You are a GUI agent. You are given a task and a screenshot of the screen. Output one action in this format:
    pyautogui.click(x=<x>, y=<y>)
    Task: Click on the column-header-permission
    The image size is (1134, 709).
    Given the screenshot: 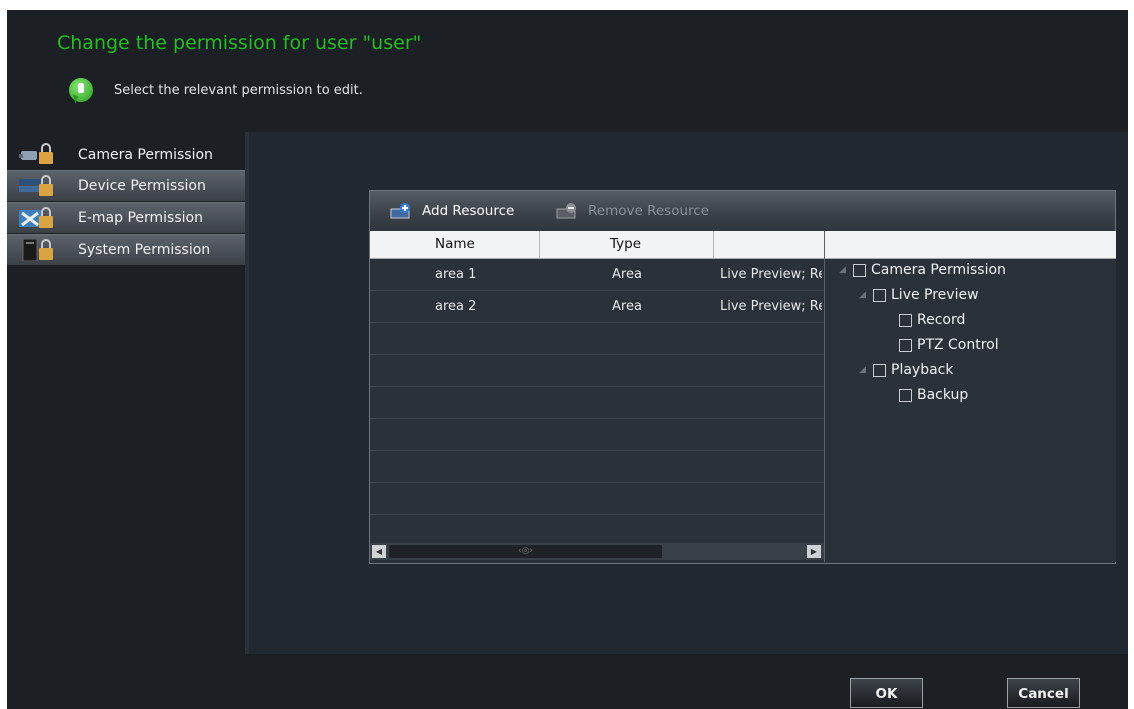 What is the action you would take?
    pyautogui.click(x=769, y=244)
    